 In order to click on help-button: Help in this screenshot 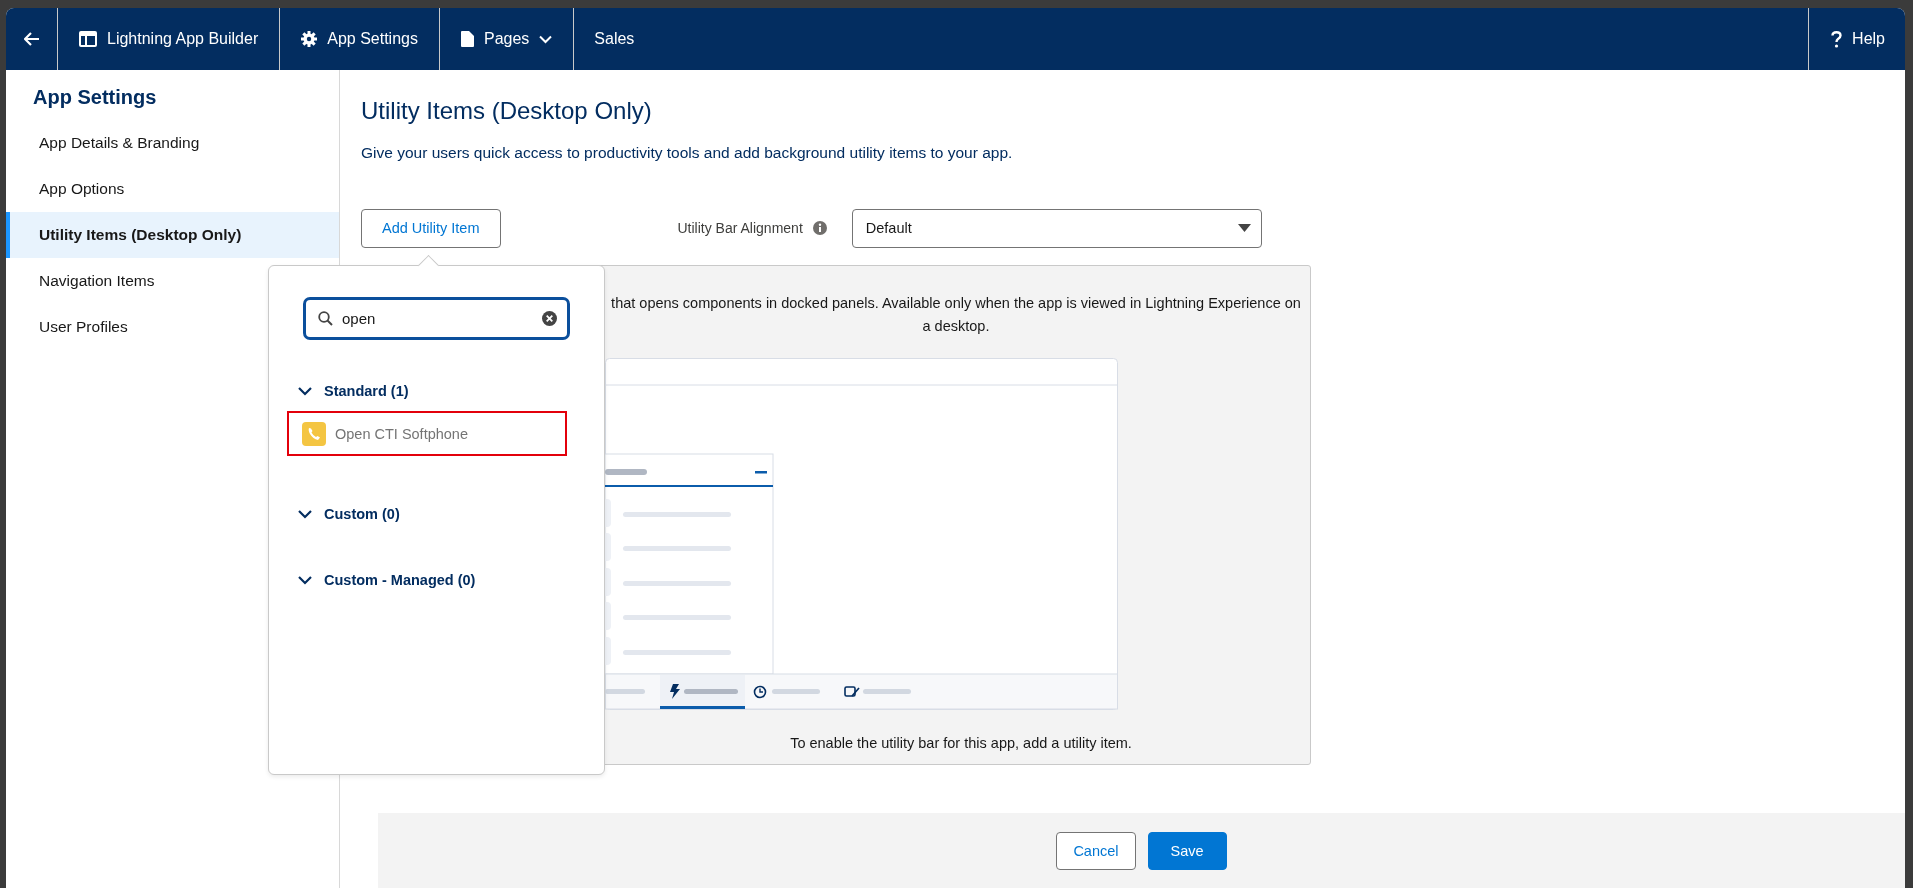, I will do `click(1856, 39)`.